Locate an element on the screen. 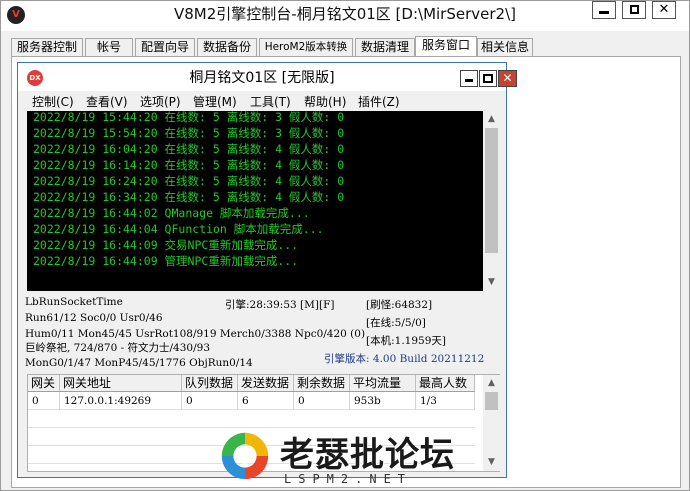  column-header: 最高人数 is located at coordinates (445, 383).